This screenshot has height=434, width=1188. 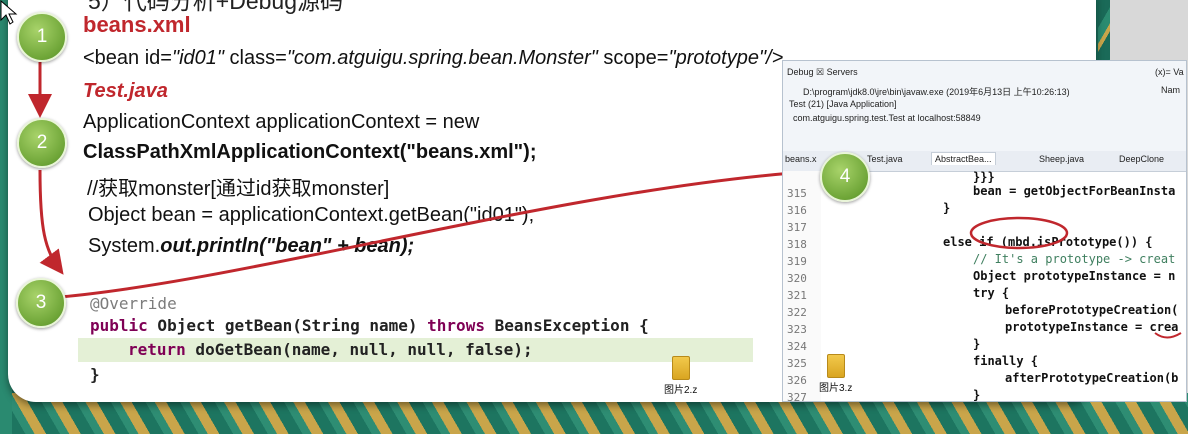 What do you see at coordinates (1019, 233) in the screenshot?
I see `prototype-circle` at bounding box center [1019, 233].